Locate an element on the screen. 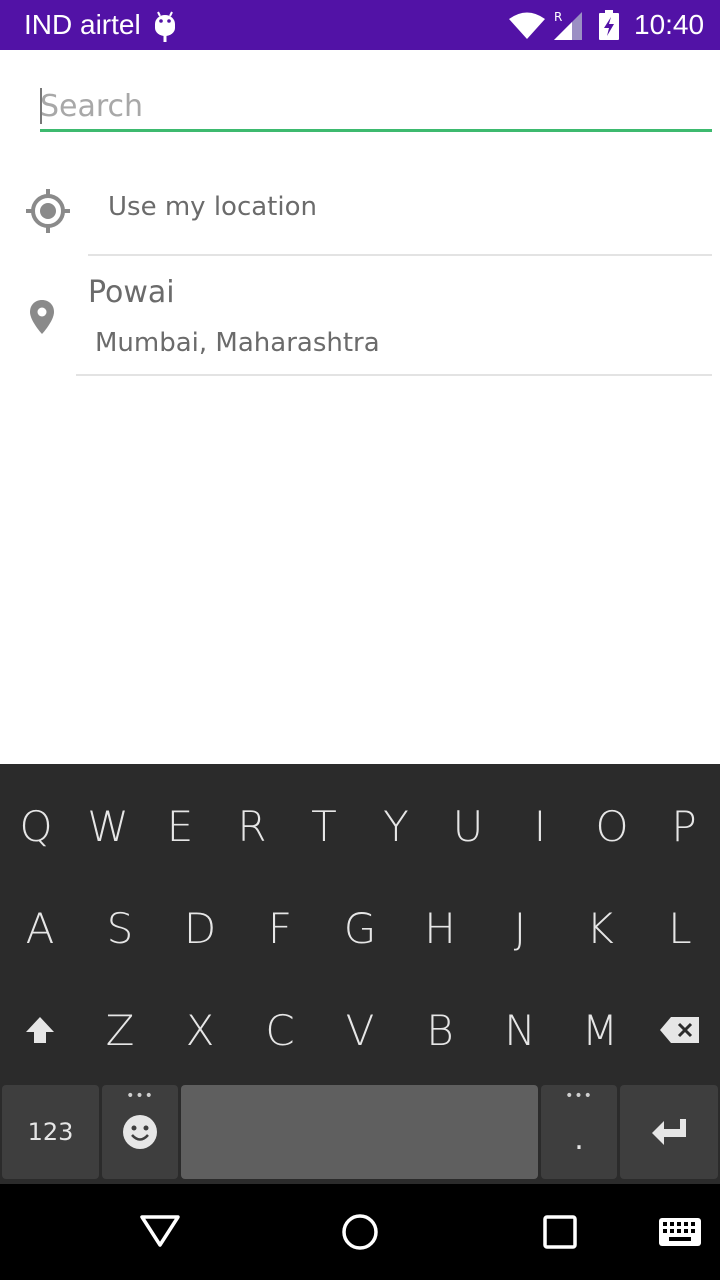 The height and width of the screenshot is (1280, 720). my-location-icon is located at coordinates (48, 211).